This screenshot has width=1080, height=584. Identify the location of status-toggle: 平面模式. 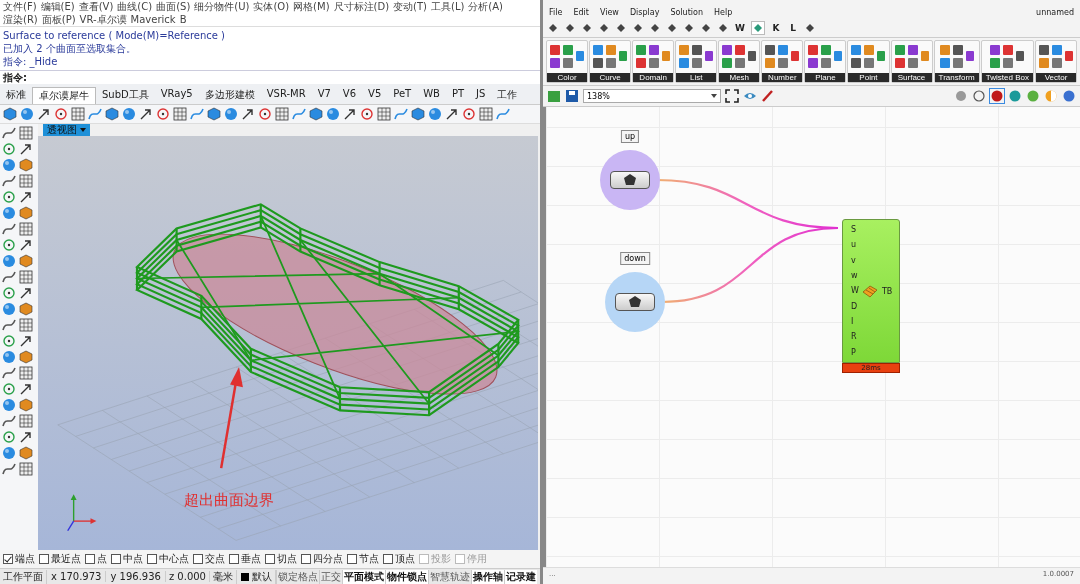
(363, 576).